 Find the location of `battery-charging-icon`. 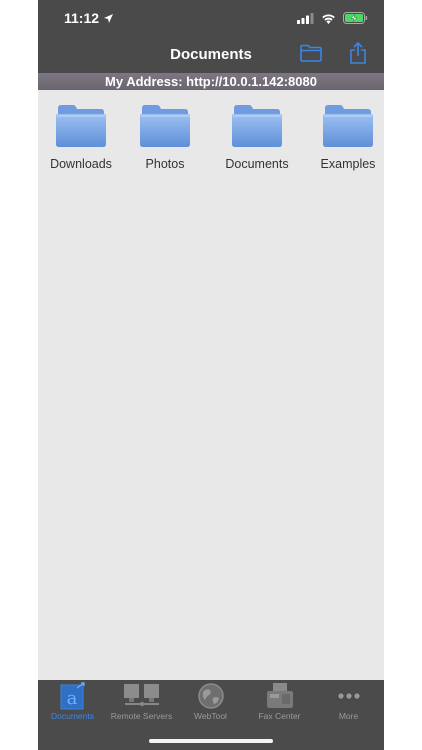

battery-charging-icon is located at coordinates (355, 20).